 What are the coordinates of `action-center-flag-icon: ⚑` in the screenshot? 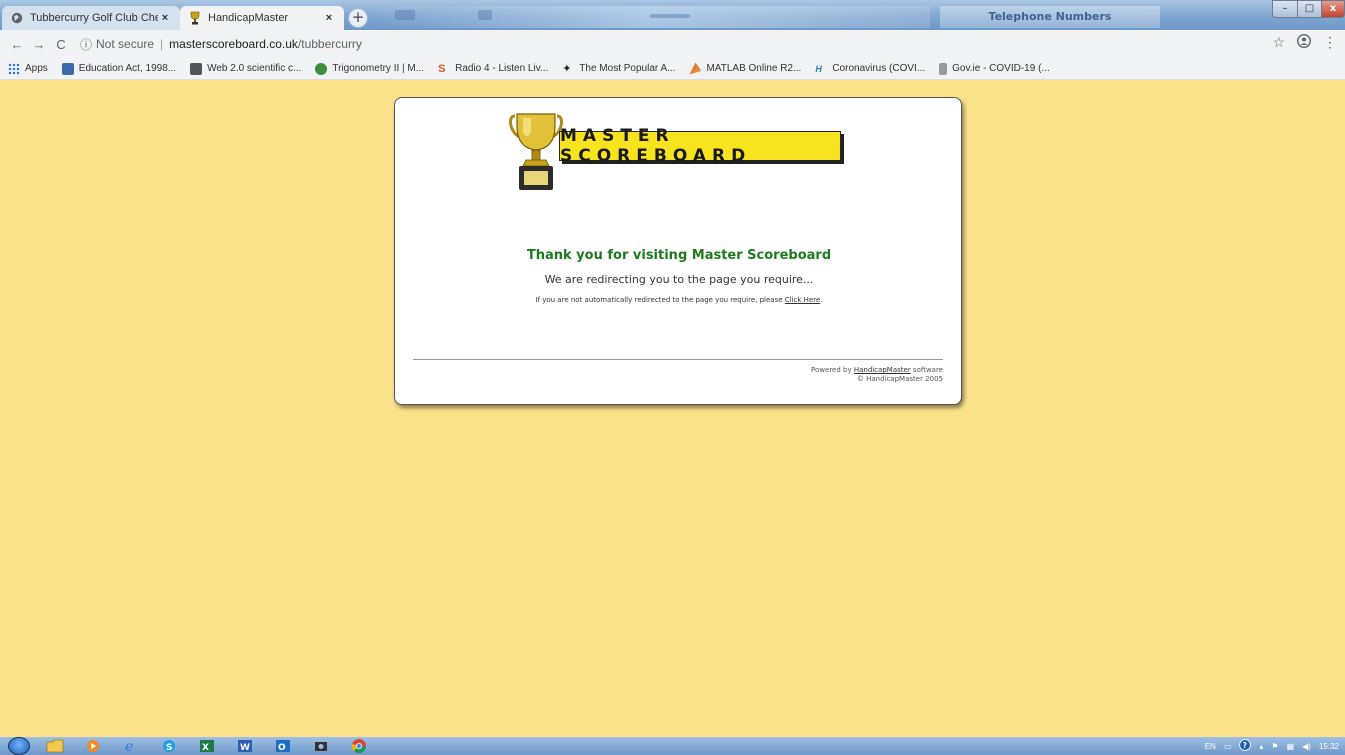 It's located at (1274, 746).